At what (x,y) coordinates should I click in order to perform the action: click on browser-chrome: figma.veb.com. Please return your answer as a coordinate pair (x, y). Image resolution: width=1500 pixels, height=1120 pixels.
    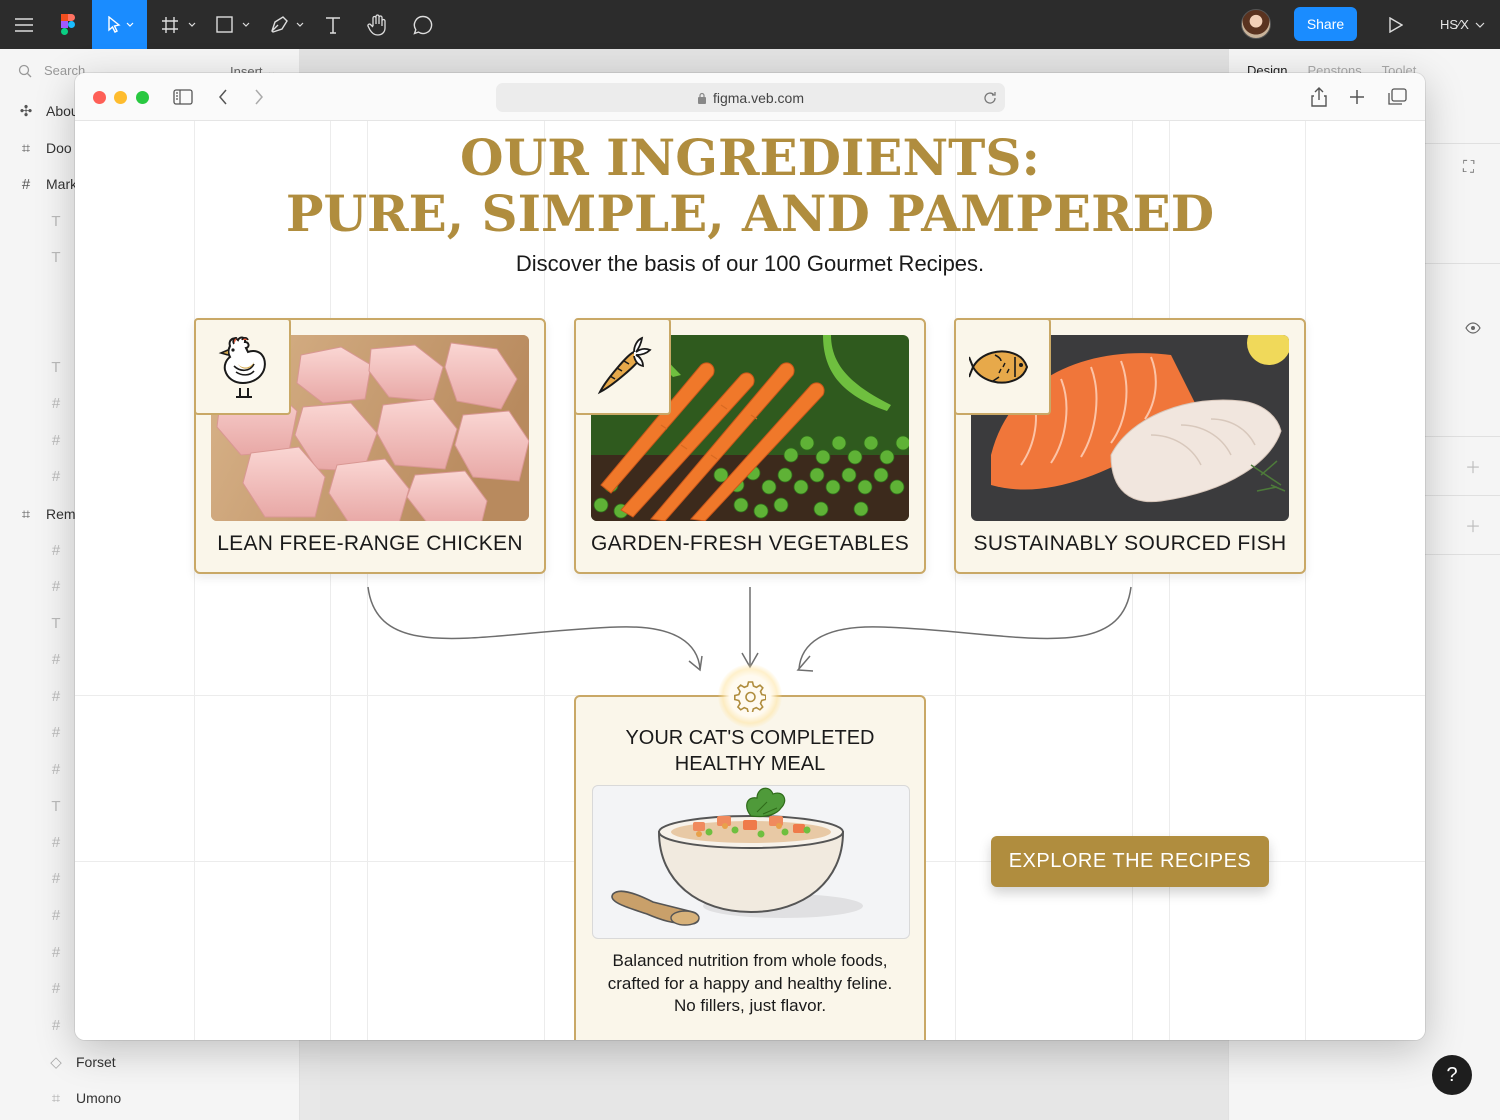
    Looking at the image, I should click on (750, 97).